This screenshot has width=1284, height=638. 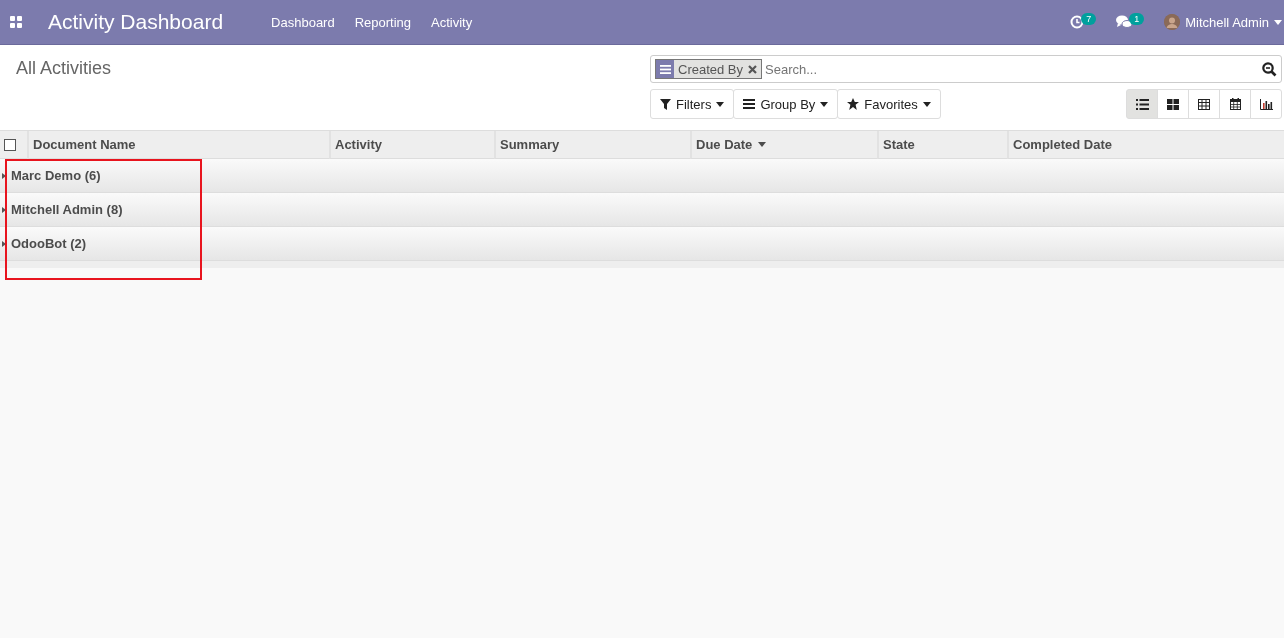 What do you see at coordinates (1137, 19) in the screenshot?
I see `message-count-badge: 1` at bounding box center [1137, 19].